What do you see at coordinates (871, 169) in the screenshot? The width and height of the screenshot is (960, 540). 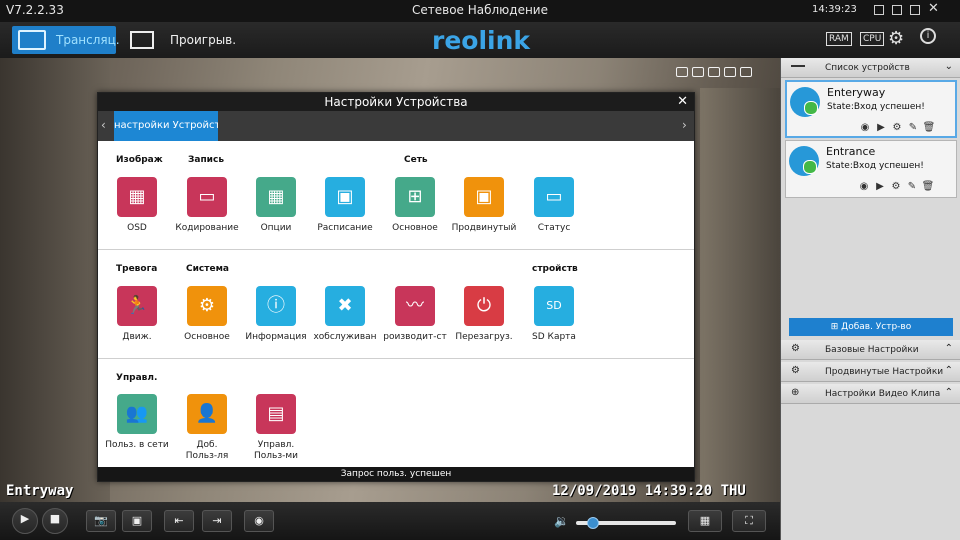 I see `device-item: Entrance State:Вход успешен! ◉ ▶ ⚙ ✎ 🗑` at bounding box center [871, 169].